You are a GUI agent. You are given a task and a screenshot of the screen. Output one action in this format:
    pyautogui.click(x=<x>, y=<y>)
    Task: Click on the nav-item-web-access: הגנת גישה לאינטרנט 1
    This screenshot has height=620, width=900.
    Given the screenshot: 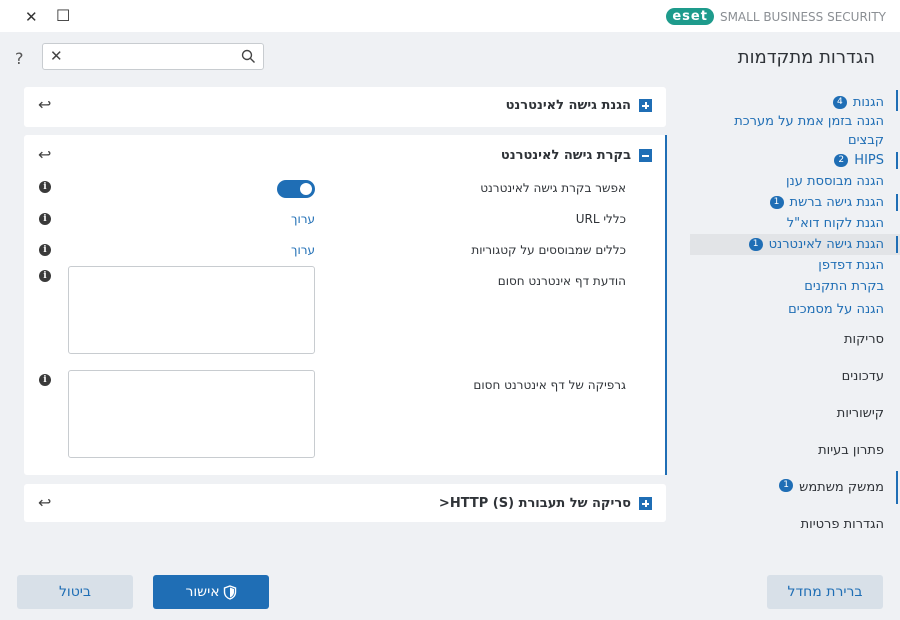 What is the action you would take?
    pyautogui.click(x=795, y=244)
    